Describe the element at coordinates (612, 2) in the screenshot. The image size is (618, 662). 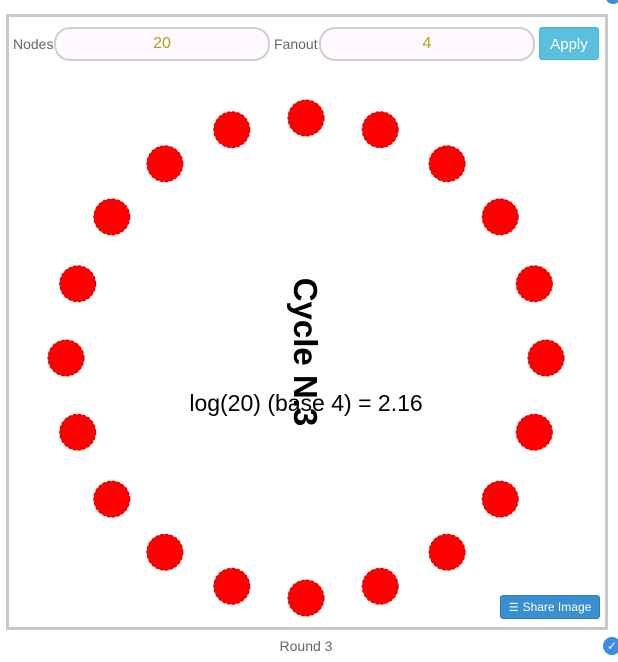
I see `status-dot-icon` at that location.